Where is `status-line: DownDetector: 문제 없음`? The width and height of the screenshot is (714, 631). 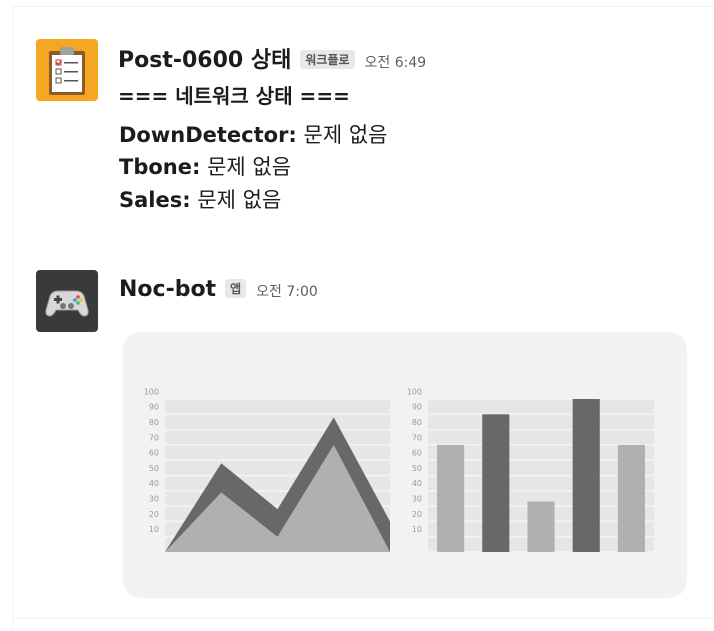
status-line: DownDetector: 문제 없음 is located at coordinates (253, 134).